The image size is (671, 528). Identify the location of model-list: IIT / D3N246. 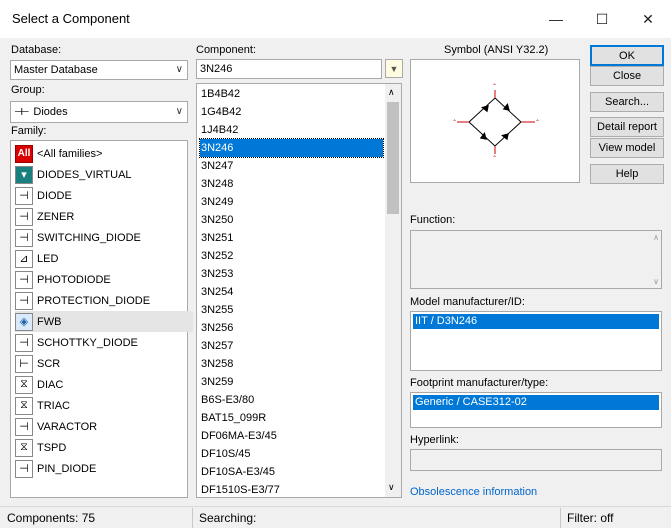
(536, 341).